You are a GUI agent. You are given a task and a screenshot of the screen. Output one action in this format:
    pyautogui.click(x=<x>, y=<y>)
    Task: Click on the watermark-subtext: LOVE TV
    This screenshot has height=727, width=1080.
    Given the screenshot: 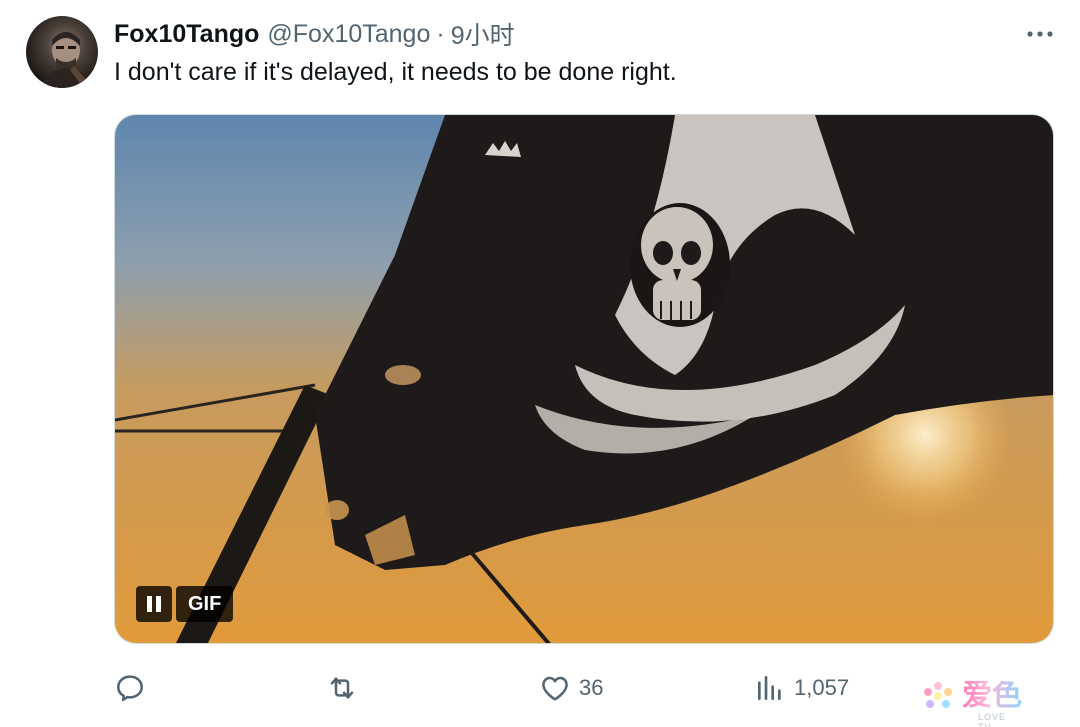 What is the action you would take?
    pyautogui.click(x=992, y=719)
    